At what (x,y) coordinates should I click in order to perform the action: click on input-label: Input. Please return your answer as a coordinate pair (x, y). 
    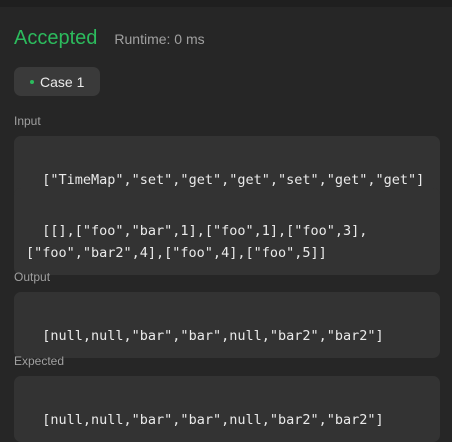
    Looking at the image, I should click on (27, 121).